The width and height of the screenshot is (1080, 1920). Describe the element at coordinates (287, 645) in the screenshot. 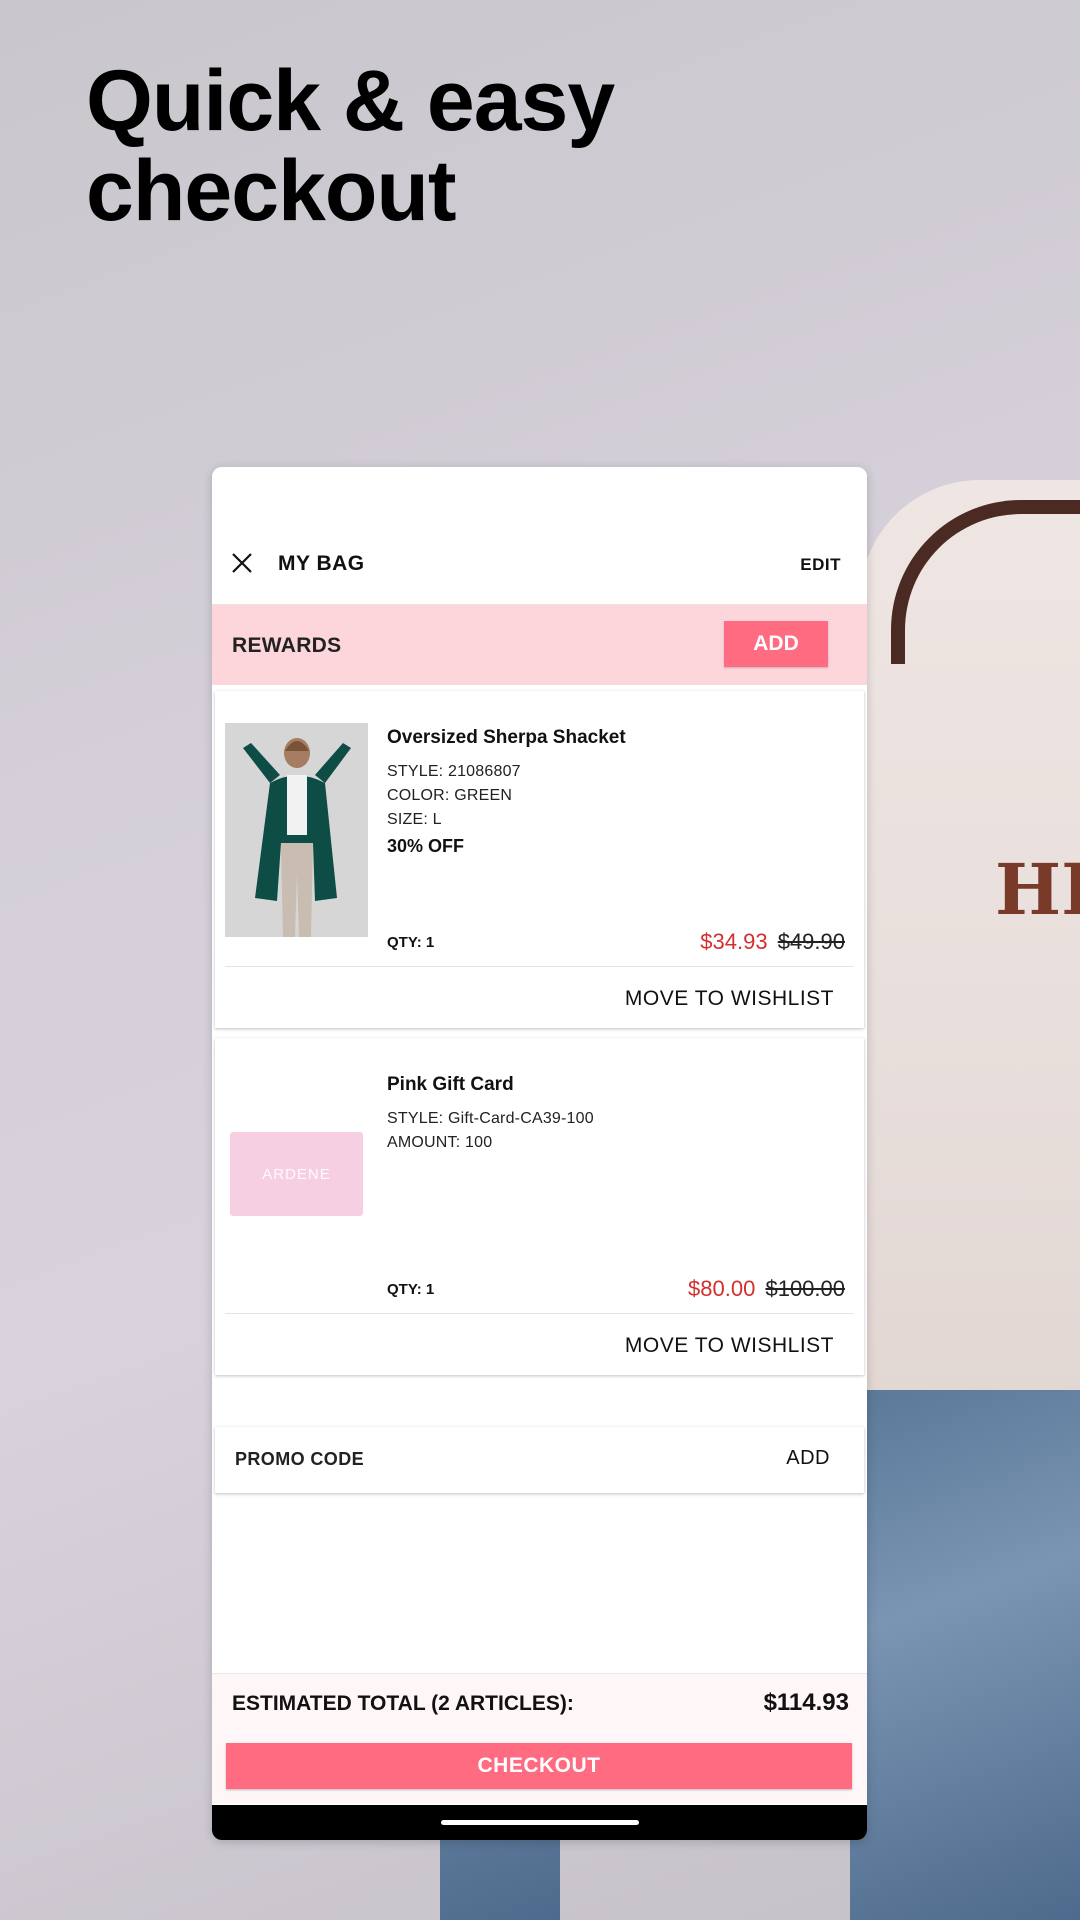

I see `rewards-label: REWARDS` at that location.